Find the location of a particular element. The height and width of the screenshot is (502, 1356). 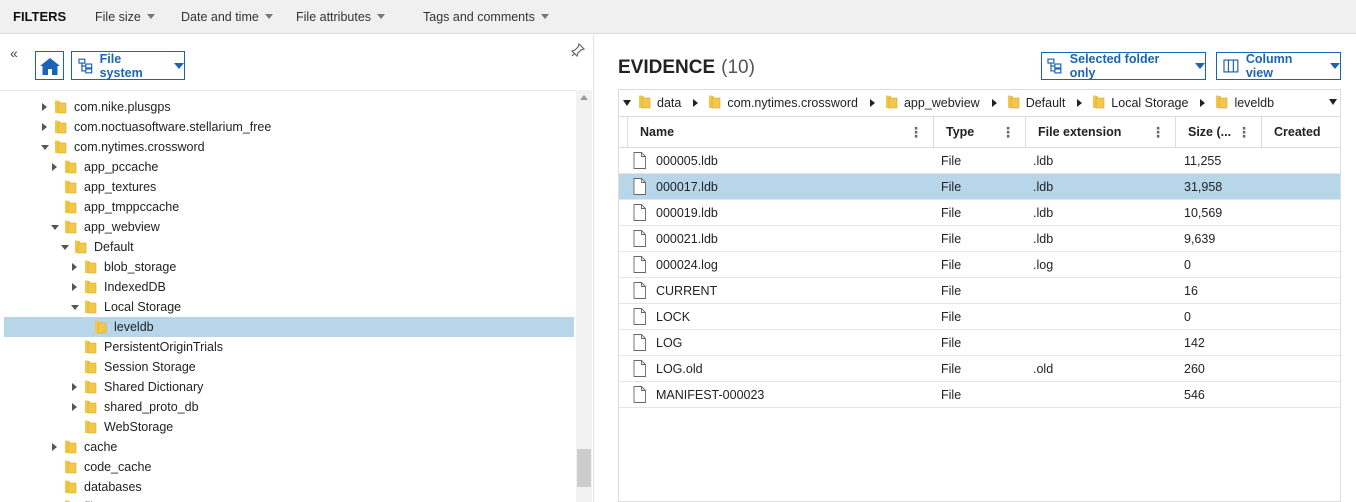

tree-item: com.nytimes.crossword is located at coordinates (289, 147).